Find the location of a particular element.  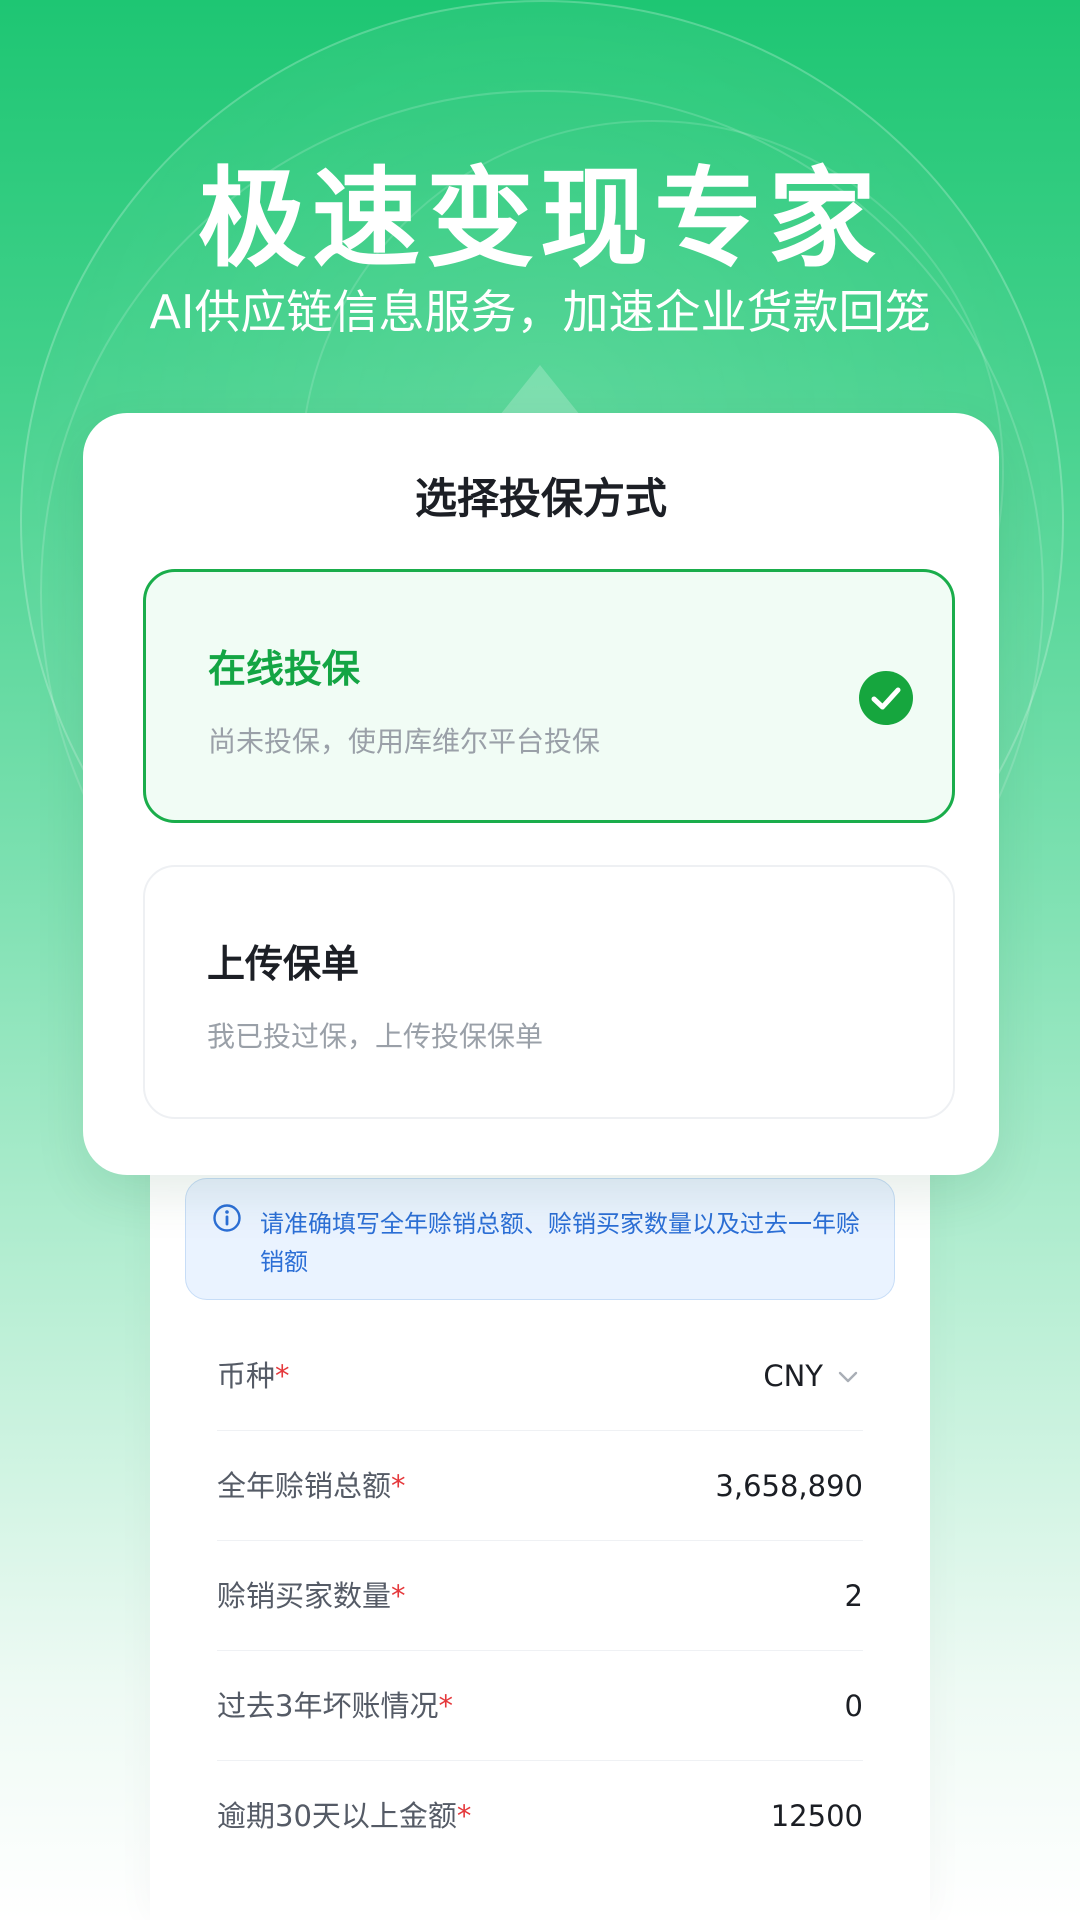

form-label: 逾期30天以上金额* is located at coordinates (344, 1816).